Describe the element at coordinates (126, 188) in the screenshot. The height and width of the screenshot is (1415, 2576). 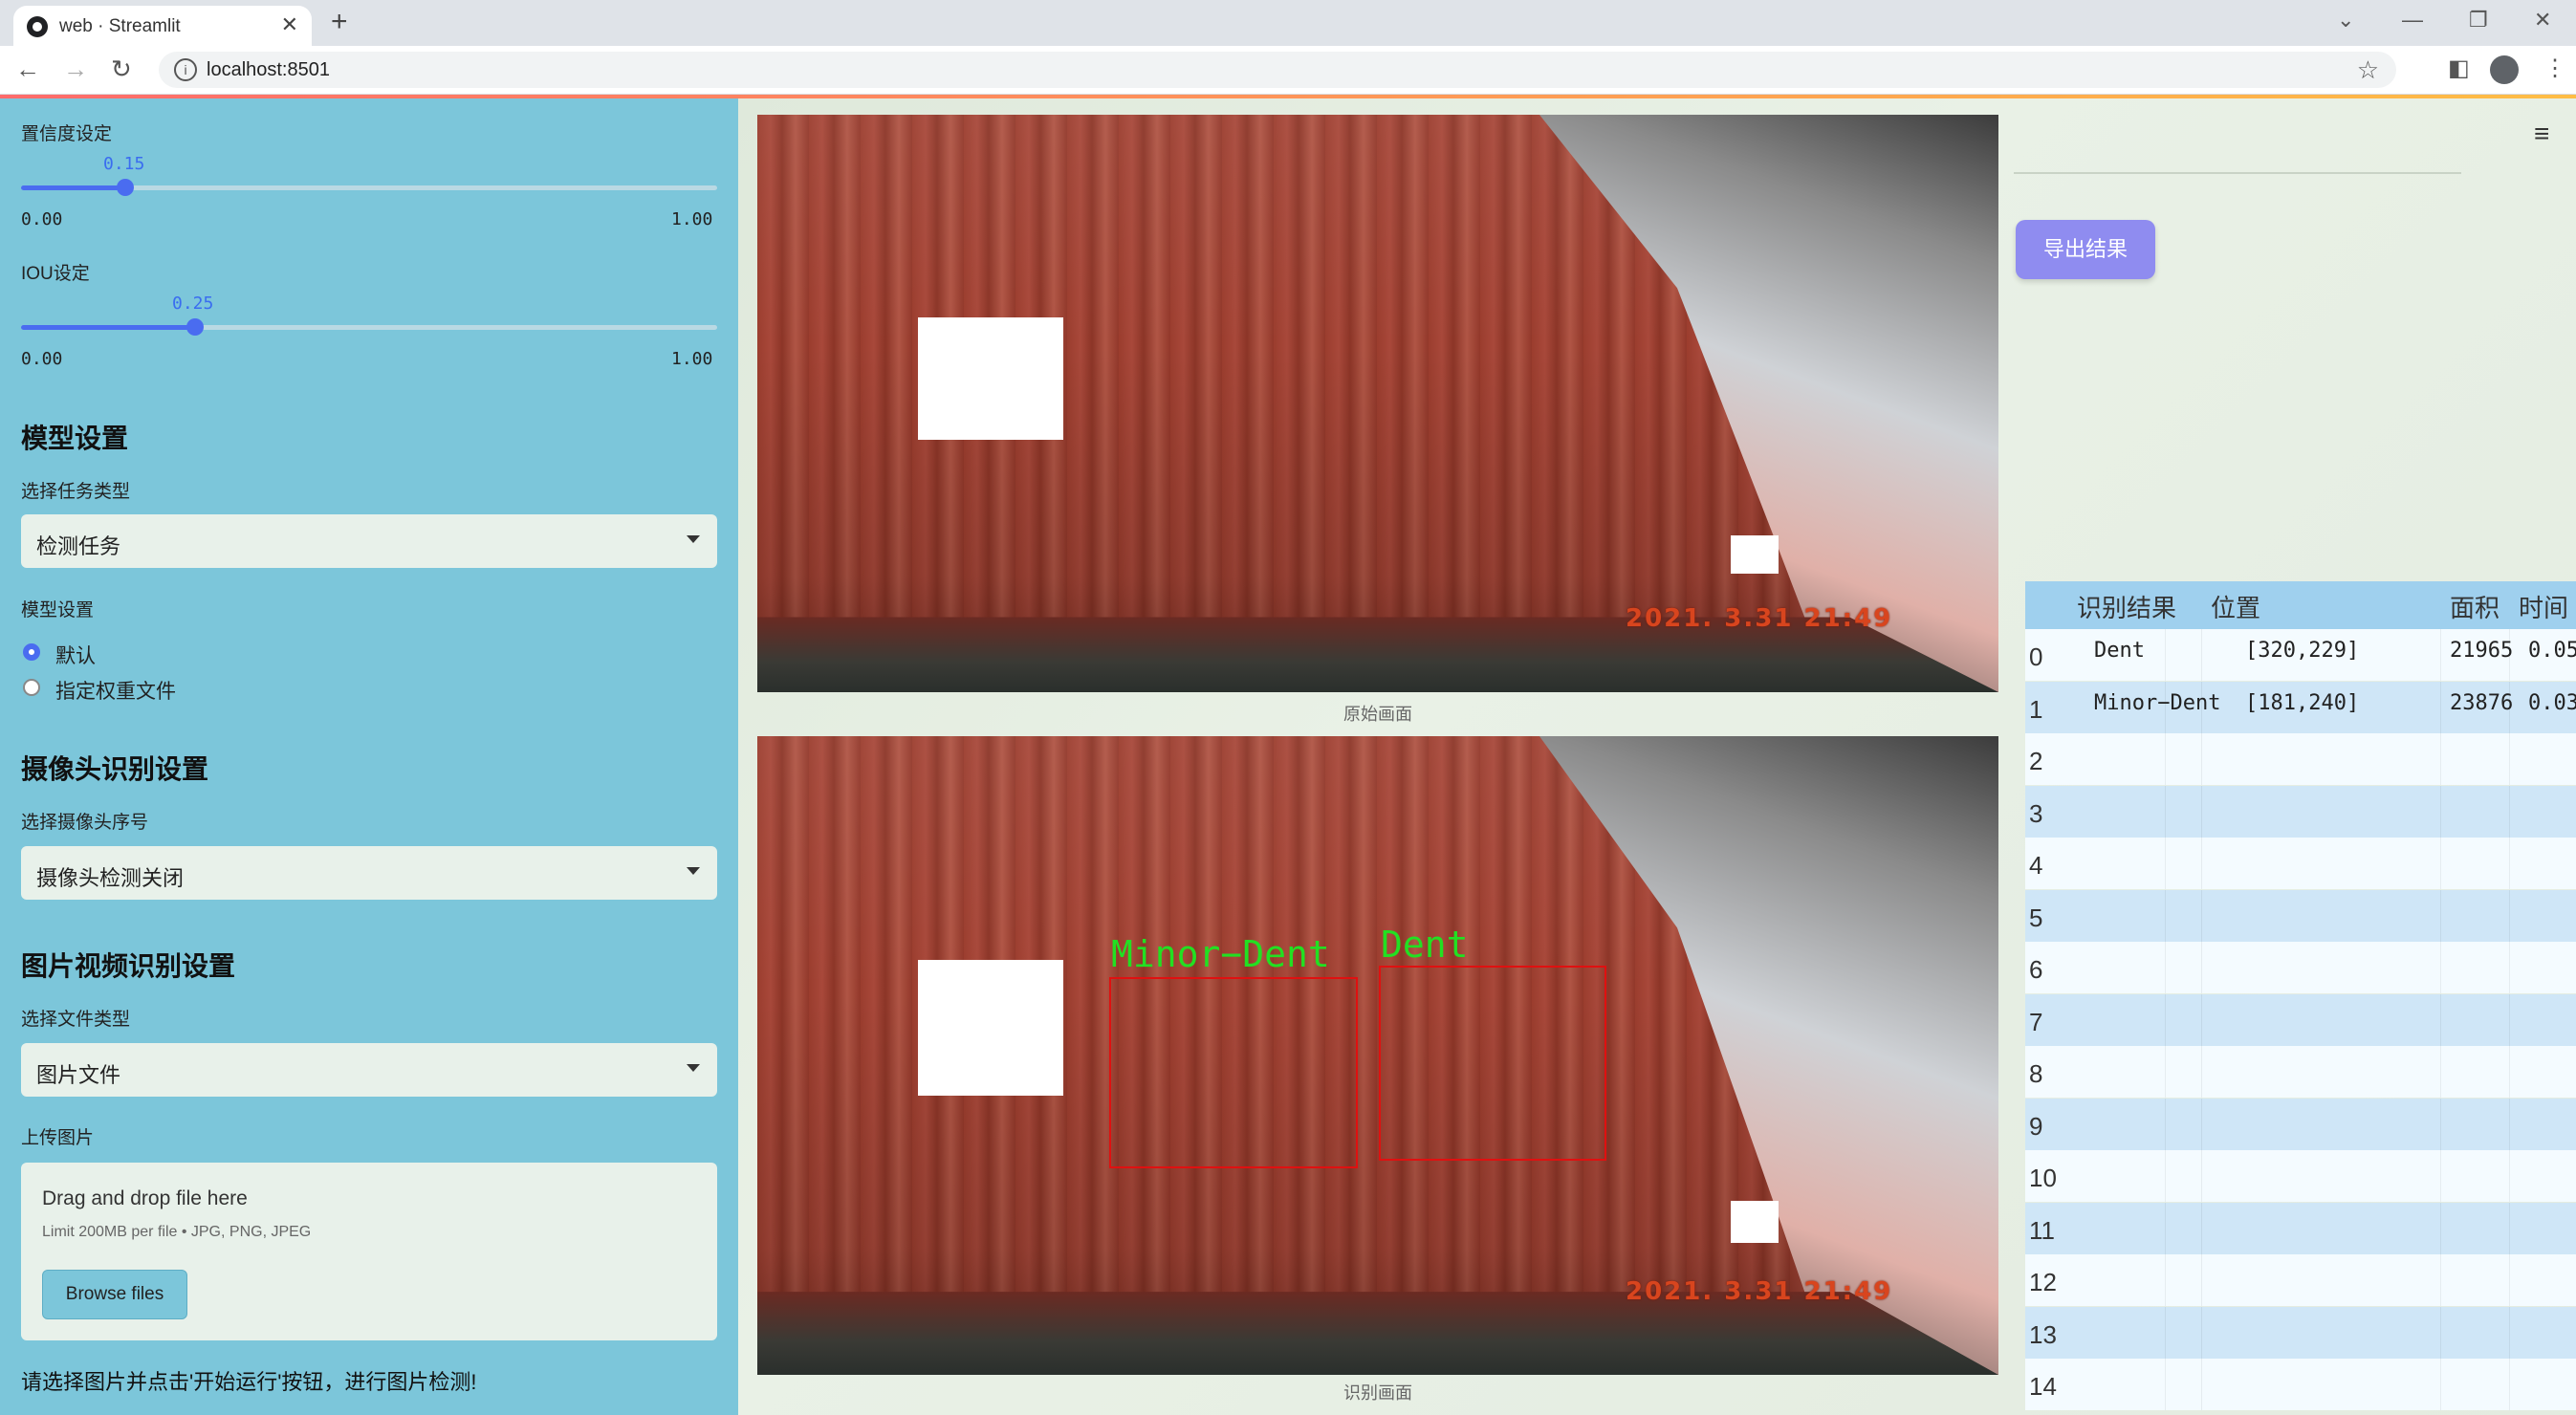
I see `confidence-slider-thumb` at that location.